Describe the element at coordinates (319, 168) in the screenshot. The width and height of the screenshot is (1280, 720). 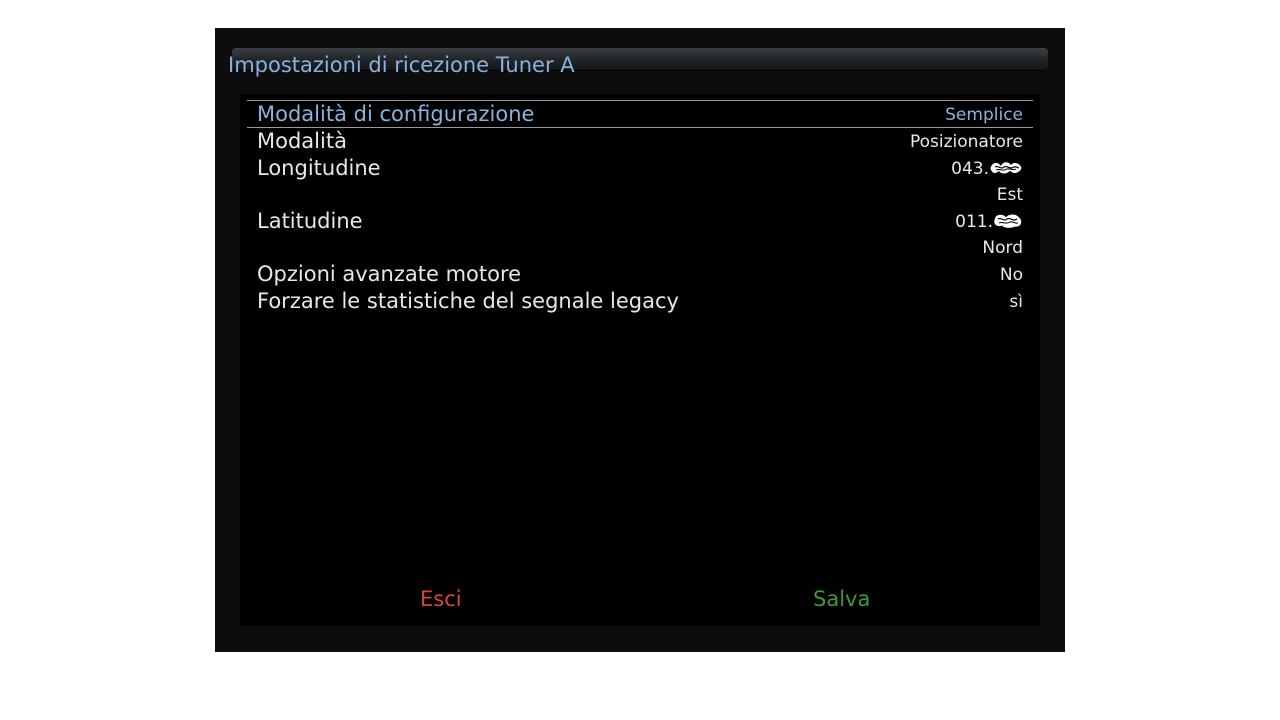
I see `setting-label: Longitudine` at that location.